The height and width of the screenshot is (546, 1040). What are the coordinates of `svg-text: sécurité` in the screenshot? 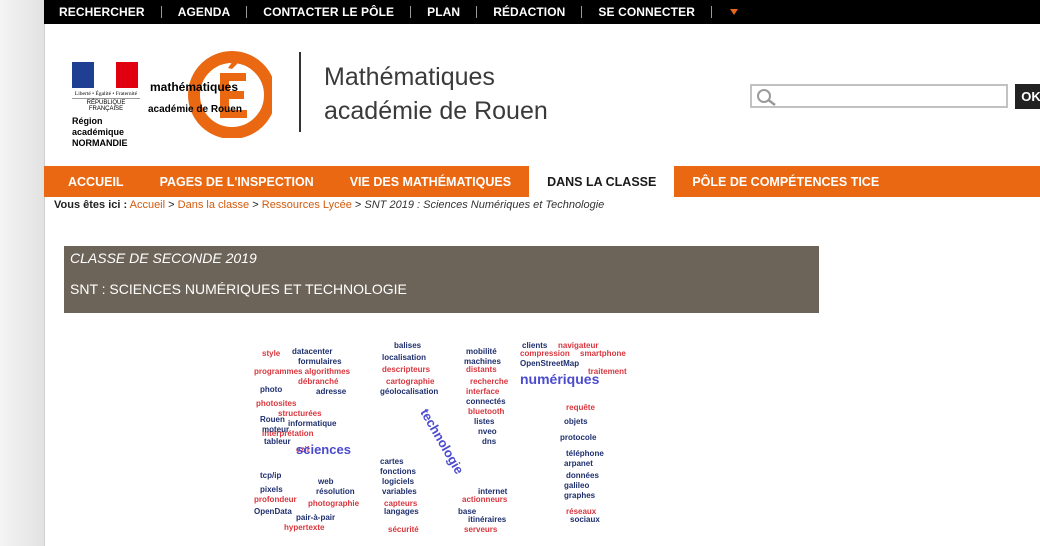 It's located at (403, 529).